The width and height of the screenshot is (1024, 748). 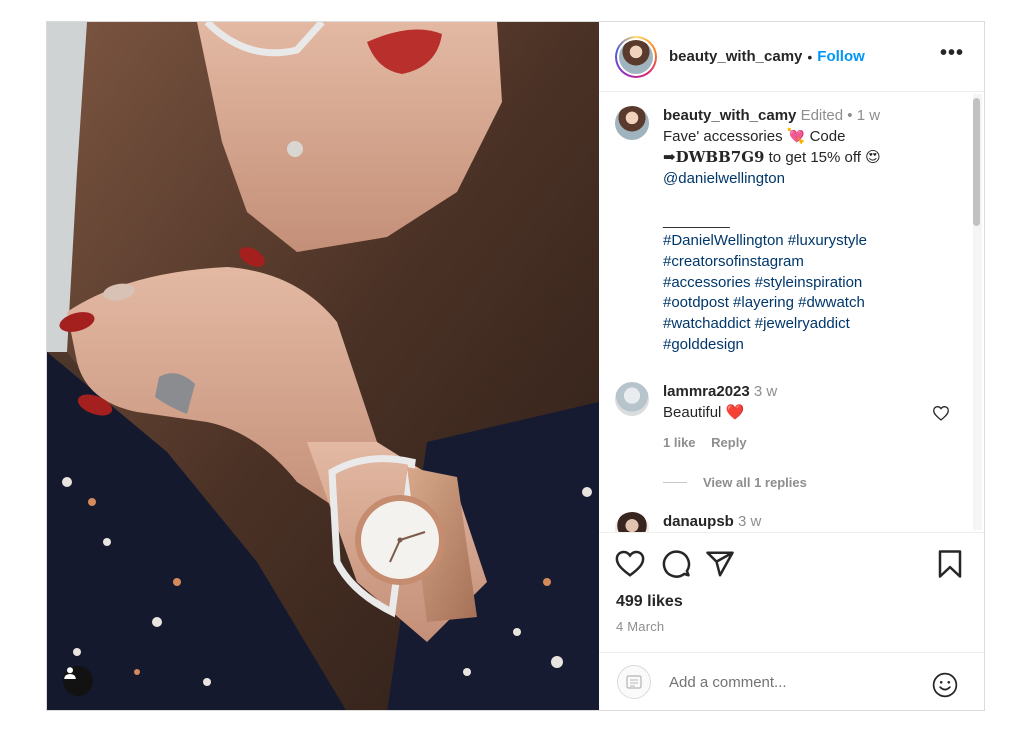 I want to click on author-avatar, so click(x=636, y=56).